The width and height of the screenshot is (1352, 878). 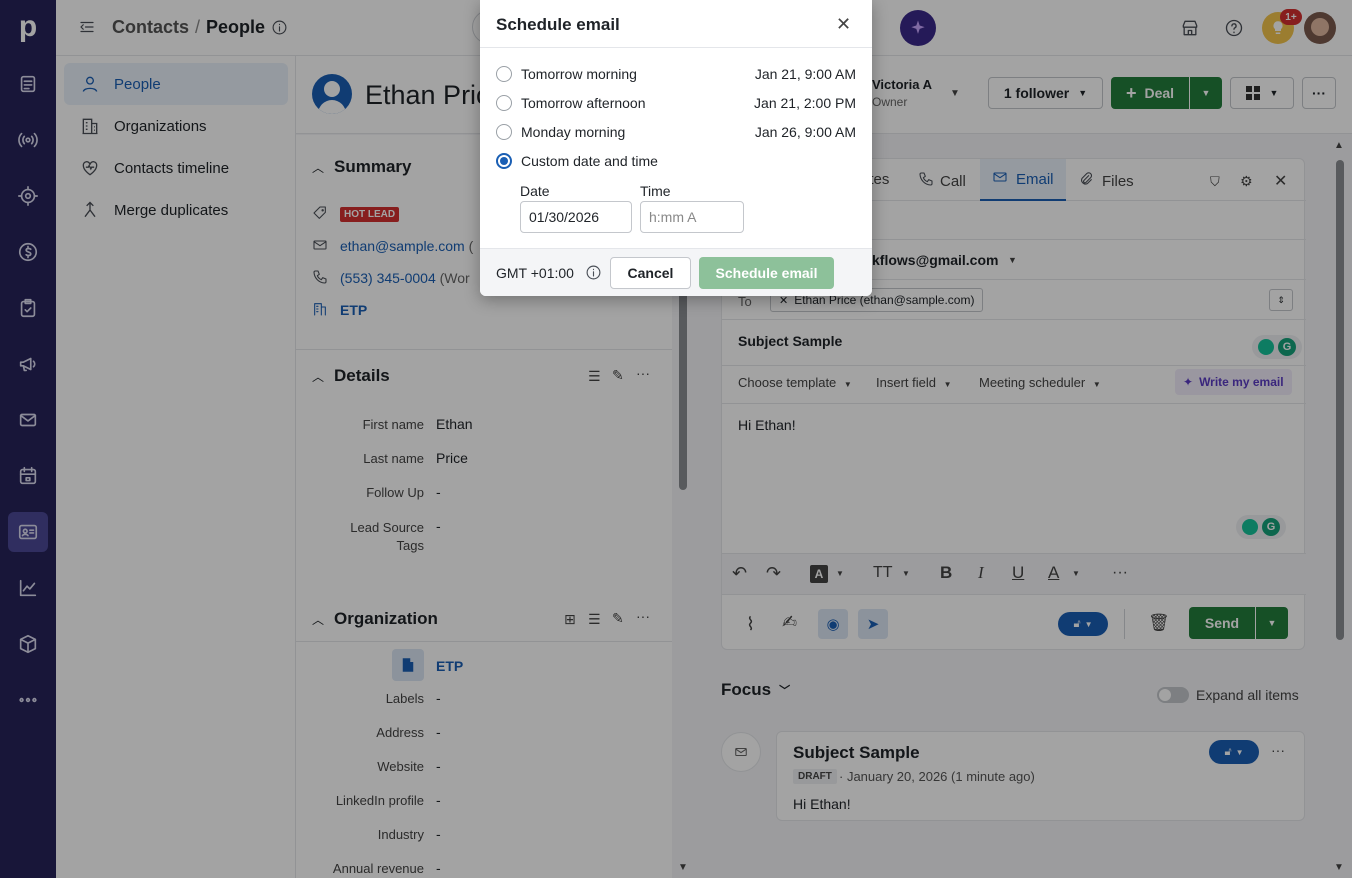 I want to click on option-date: Jan 26, 9:00 AM, so click(x=805, y=132).